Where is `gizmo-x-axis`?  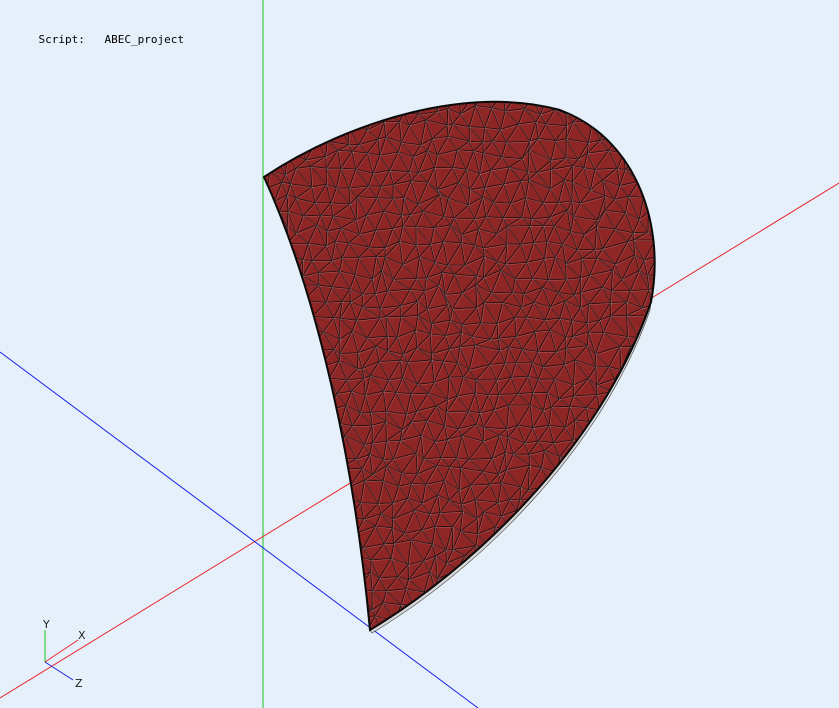 gizmo-x-axis is located at coordinates (61, 651).